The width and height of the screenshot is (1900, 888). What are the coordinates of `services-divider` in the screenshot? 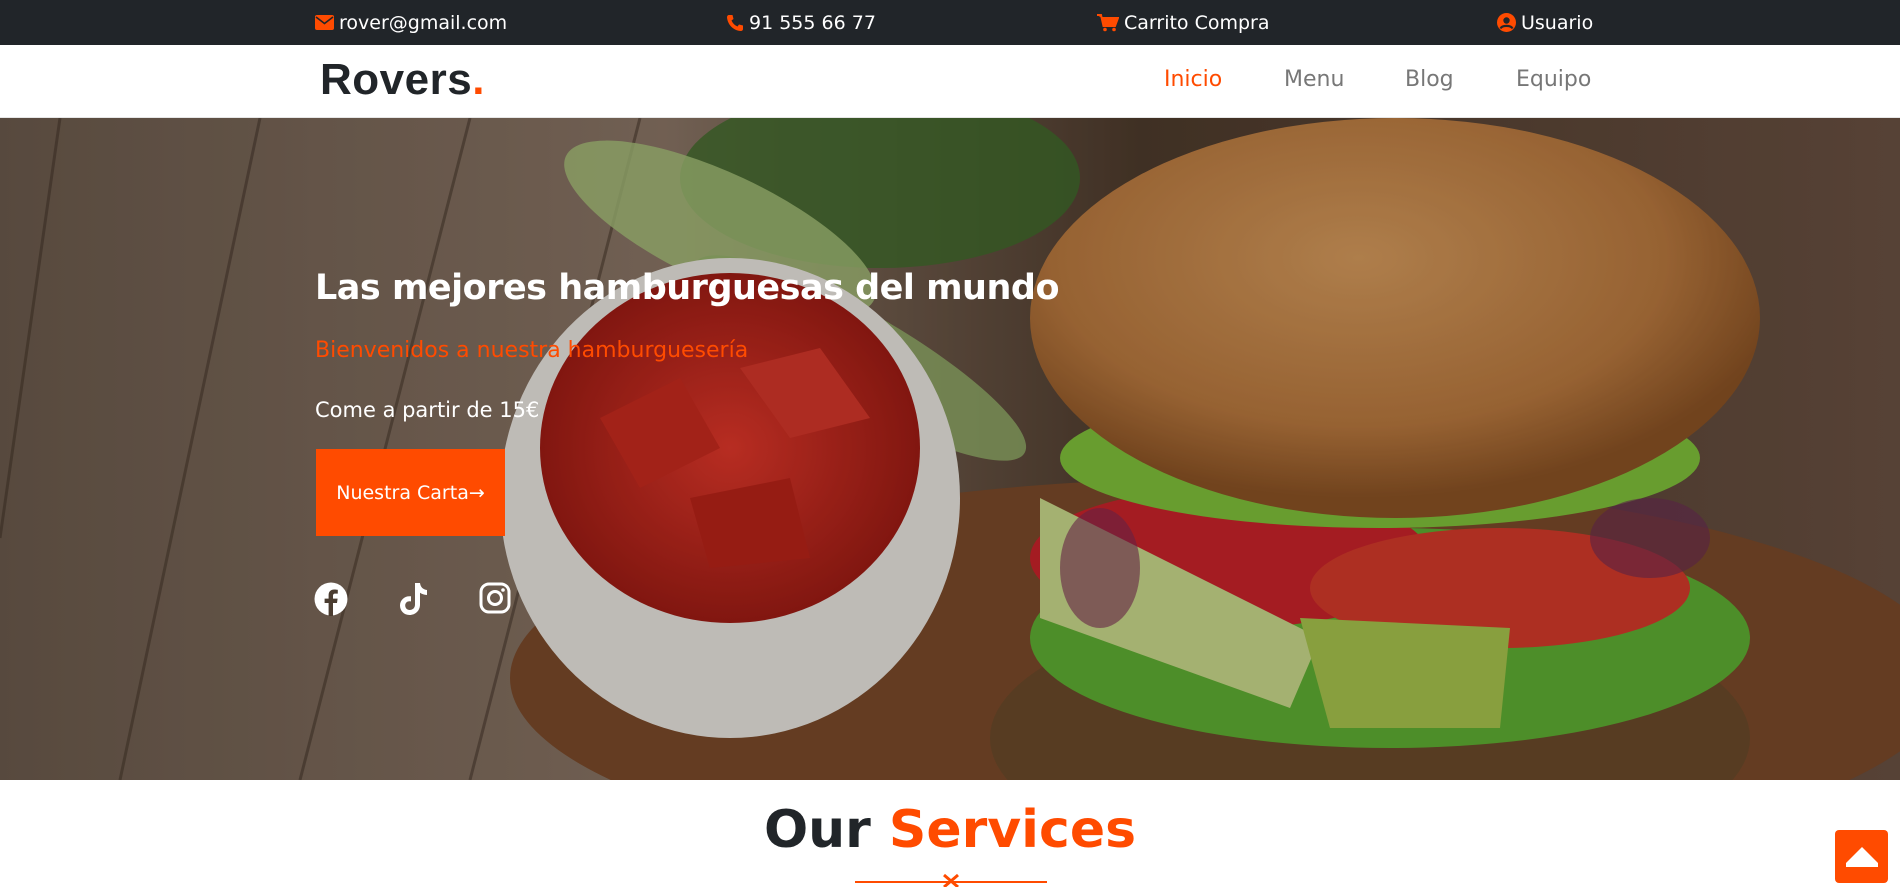 It's located at (951, 880).